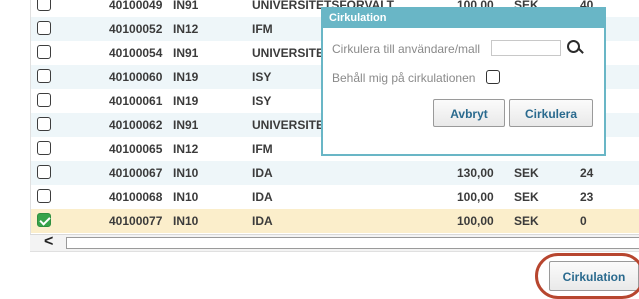  What do you see at coordinates (136, 53) in the screenshot?
I see `doc-number-cell: 40100054` at bounding box center [136, 53].